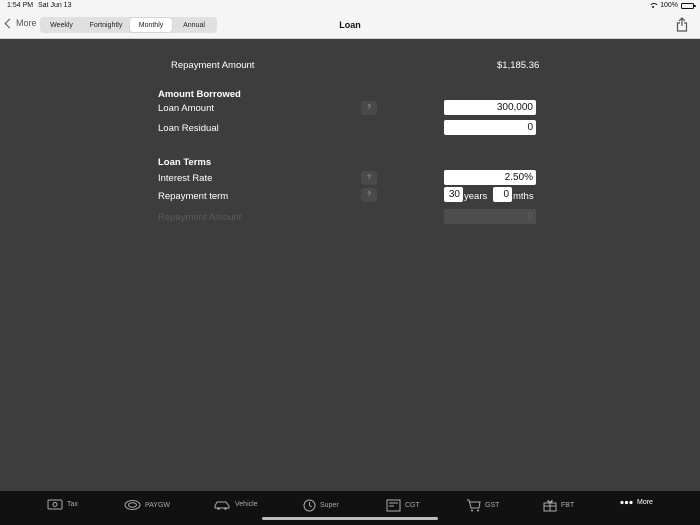  I want to click on more-dots-icon, so click(626, 502).